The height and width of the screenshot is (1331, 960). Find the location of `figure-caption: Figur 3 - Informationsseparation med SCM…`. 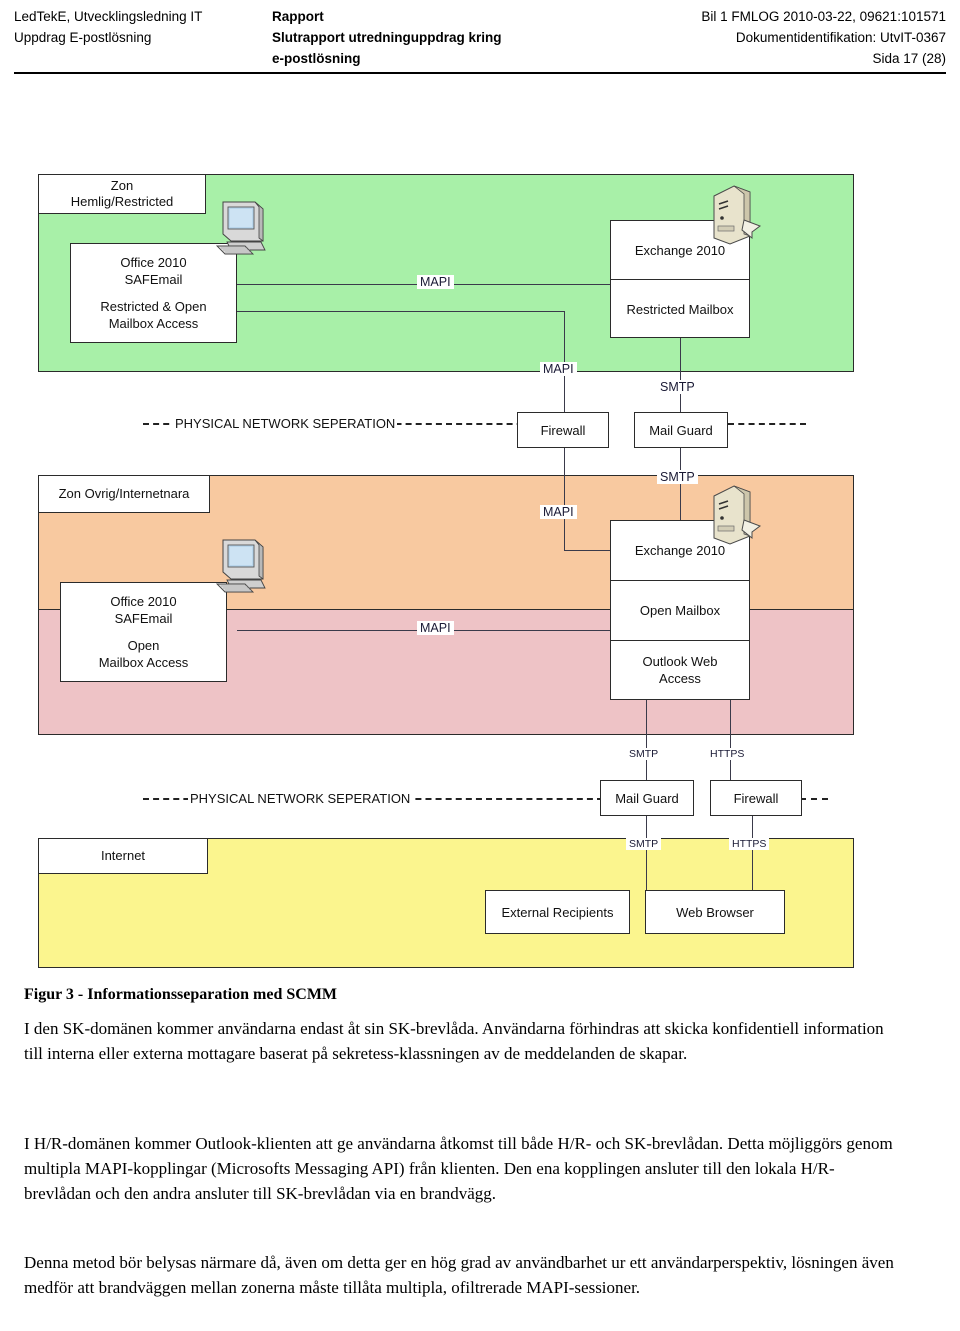

figure-caption: Figur 3 - Informationsseparation med SCM… is located at coordinates (181, 994).